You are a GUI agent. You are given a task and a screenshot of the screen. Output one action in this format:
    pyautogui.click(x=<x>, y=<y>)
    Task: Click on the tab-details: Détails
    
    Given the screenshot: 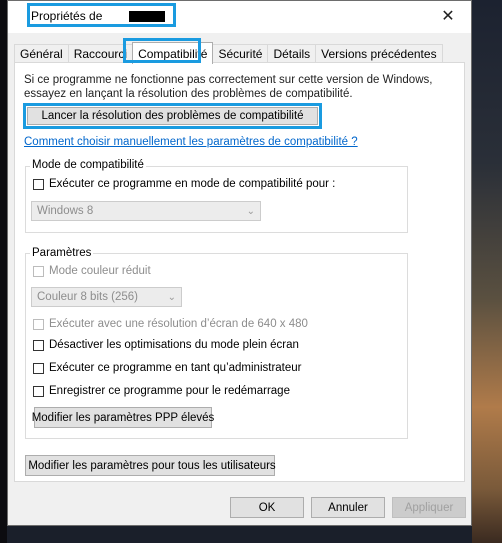 What is the action you would take?
    pyautogui.click(x=292, y=53)
    